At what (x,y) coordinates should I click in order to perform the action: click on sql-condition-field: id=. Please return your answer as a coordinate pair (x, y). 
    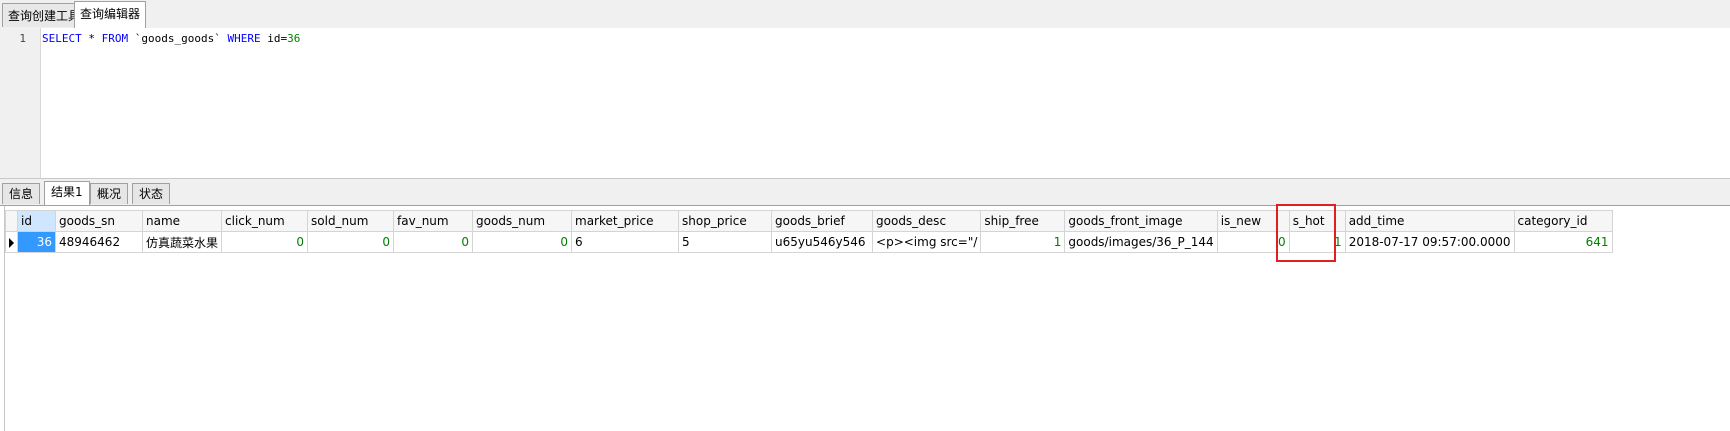
    Looking at the image, I should click on (274, 38).